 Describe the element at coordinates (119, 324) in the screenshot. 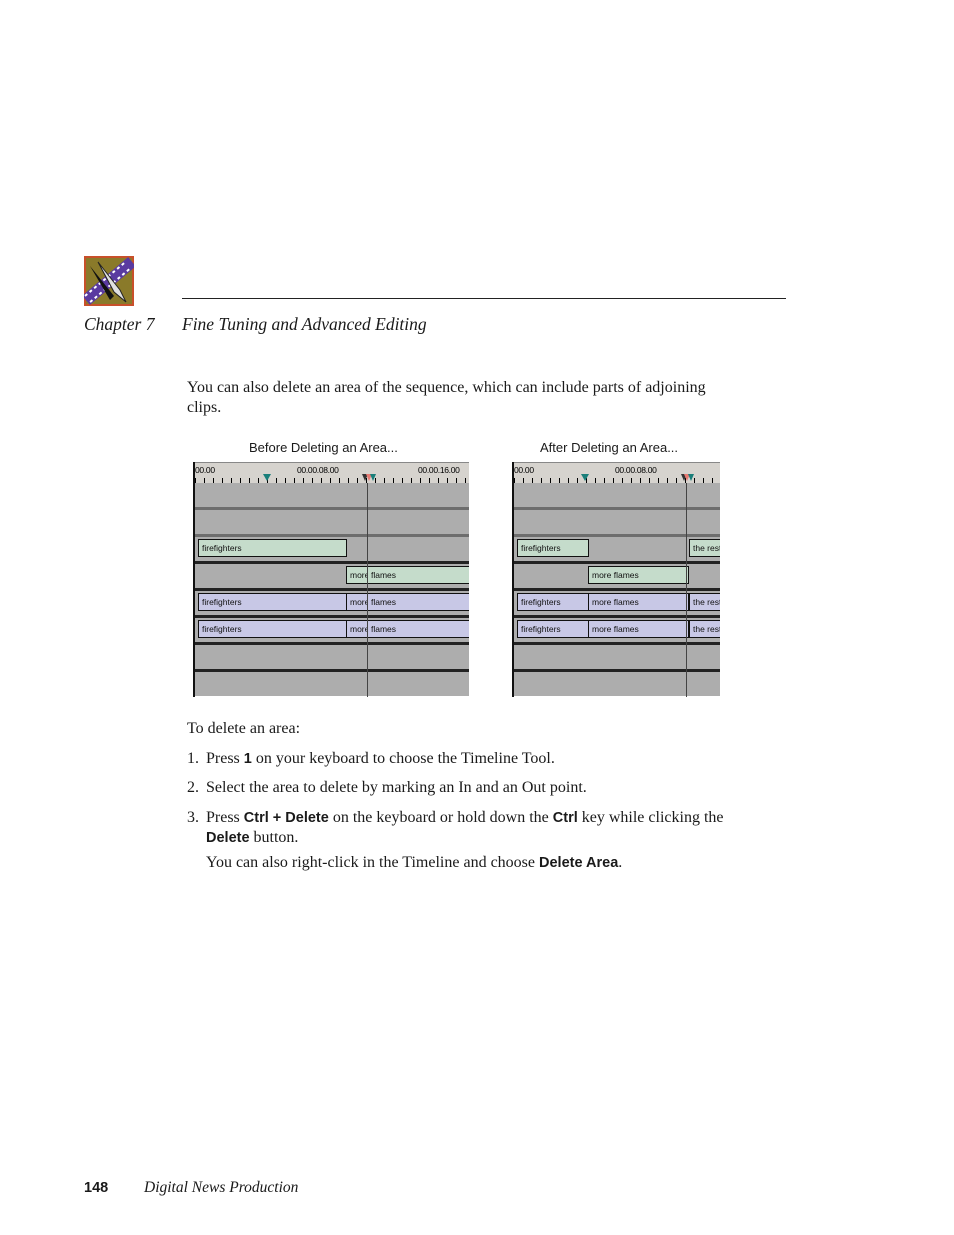

I see `chapter-label: Chapter 7` at that location.